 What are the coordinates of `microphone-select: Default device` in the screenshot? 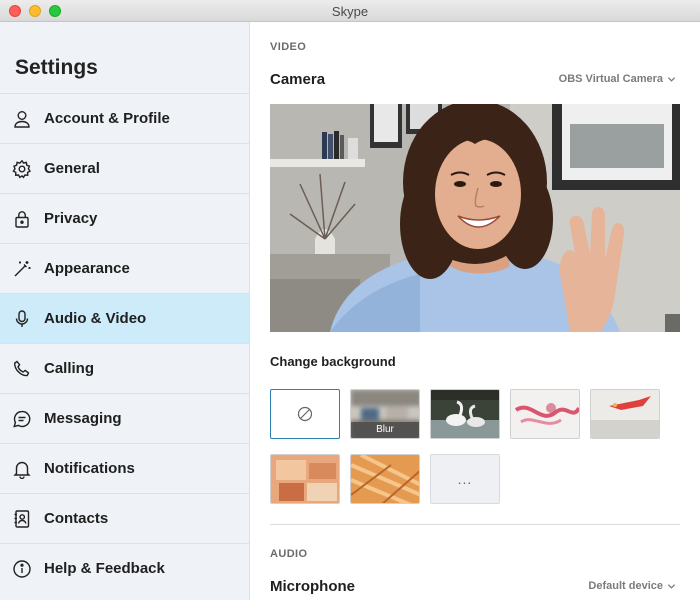 It's located at (632, 586).